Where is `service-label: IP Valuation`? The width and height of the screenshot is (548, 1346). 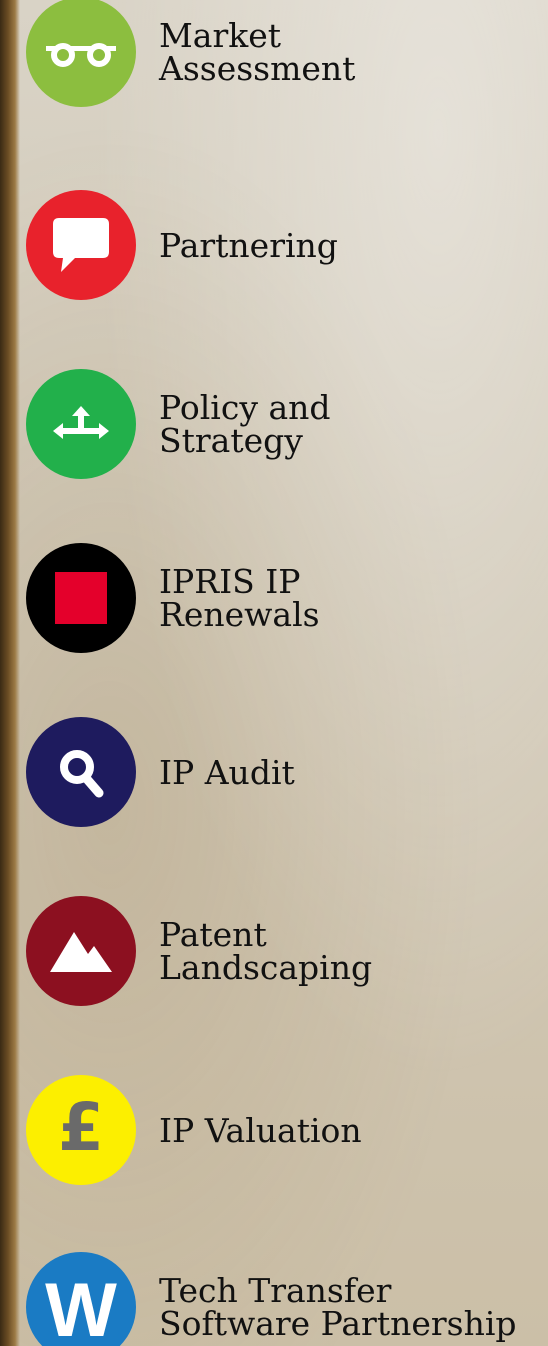
service-label: IP Valuation is located at coordinates (260, 1130).